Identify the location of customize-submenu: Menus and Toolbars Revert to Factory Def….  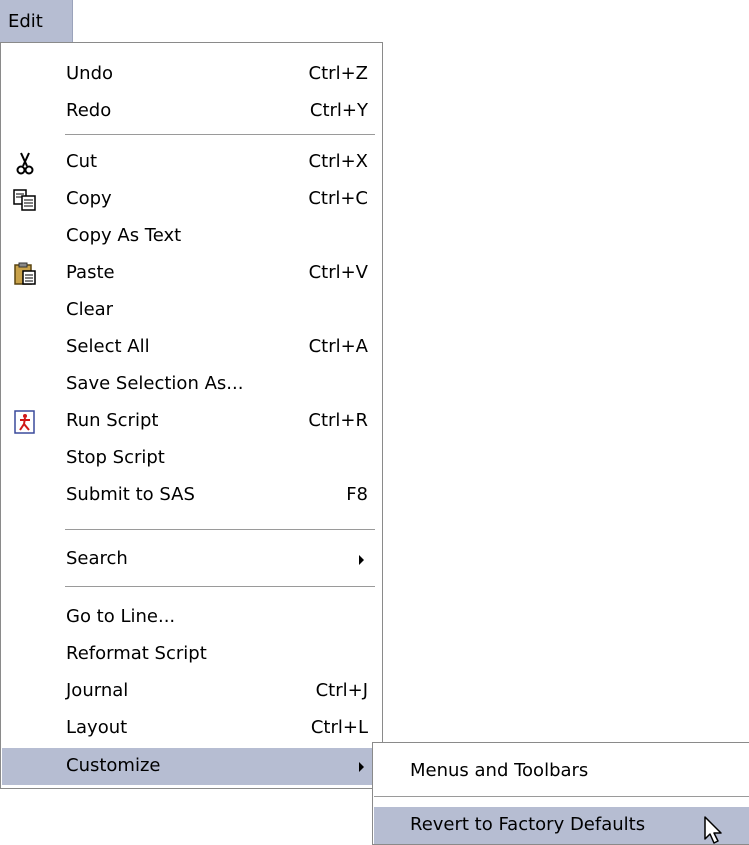
(560, 793).